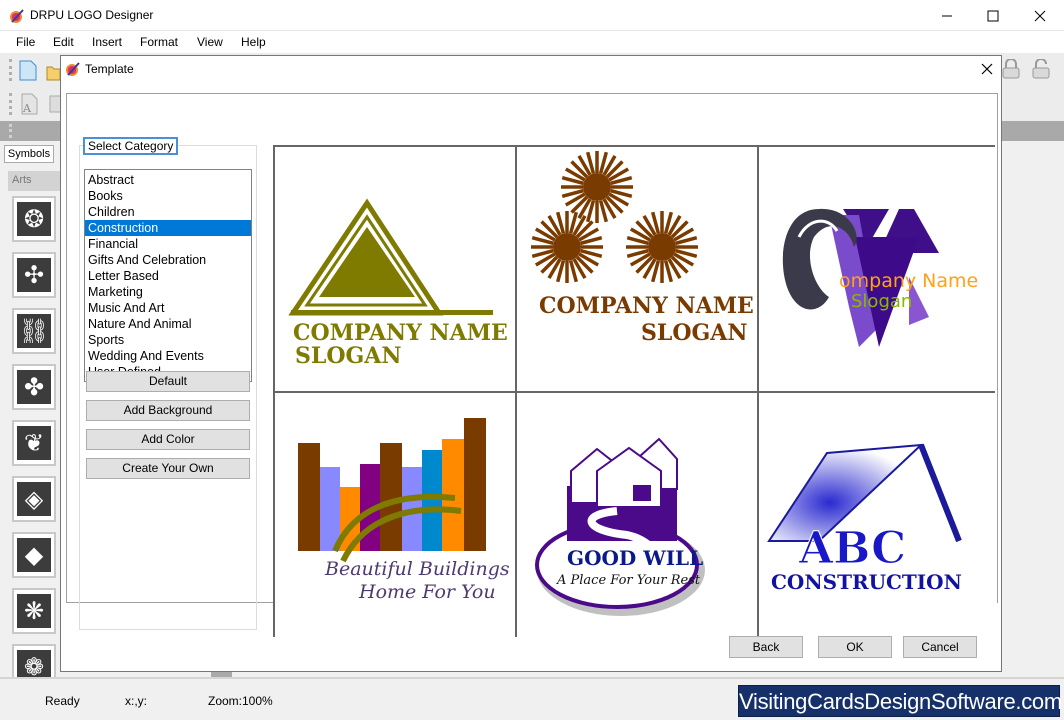  Describe the element at coordinates (168, 381) in the screenshot. I see `default-button: Default` at that location.